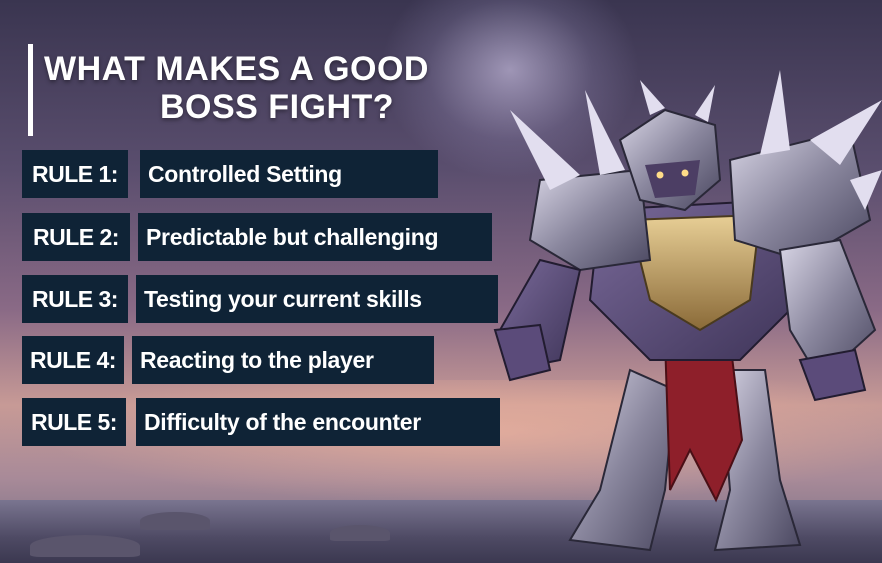 This screenshot has width=882, height=563. I want to click on title-line-1: WHAT MAKES A GOOD, so click(236, 69).